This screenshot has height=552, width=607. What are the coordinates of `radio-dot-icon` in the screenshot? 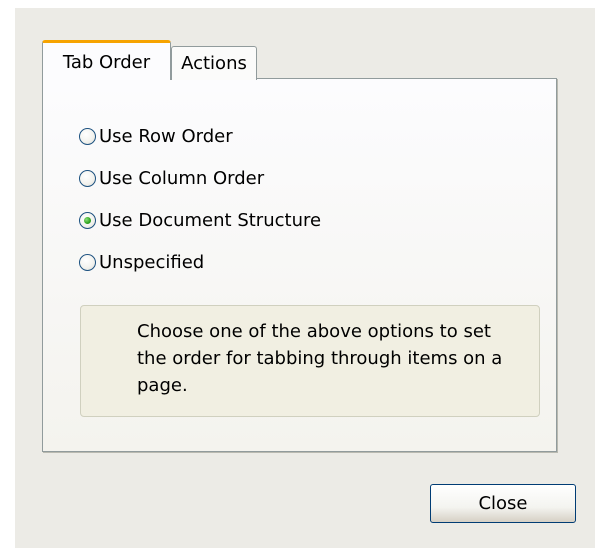 It's located at (87, 220).